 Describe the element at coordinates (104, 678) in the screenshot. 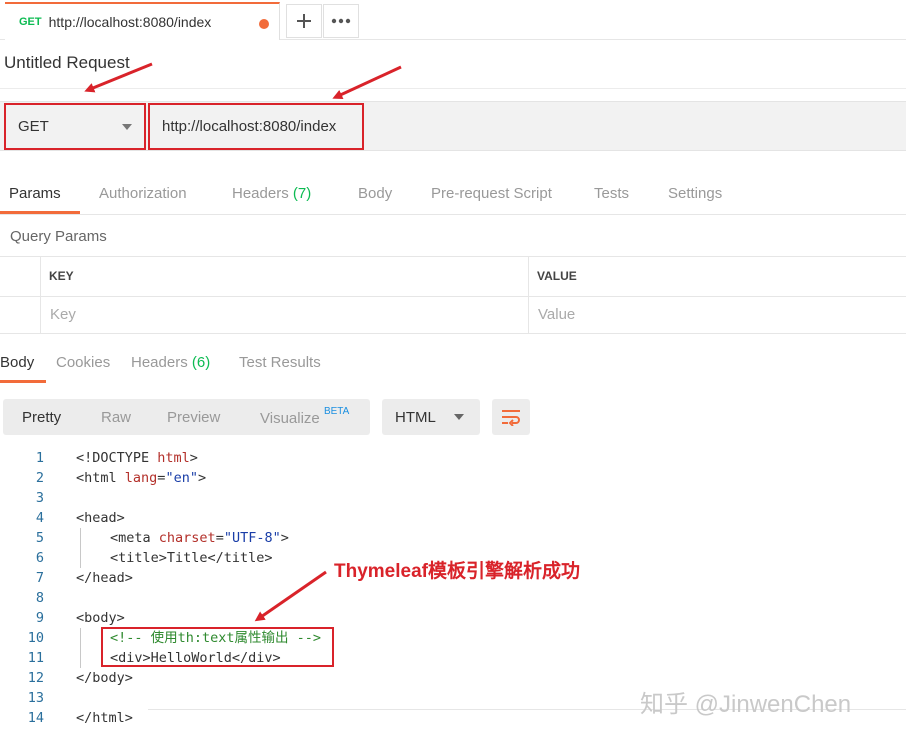

I see `code-text: </body>` at that location.